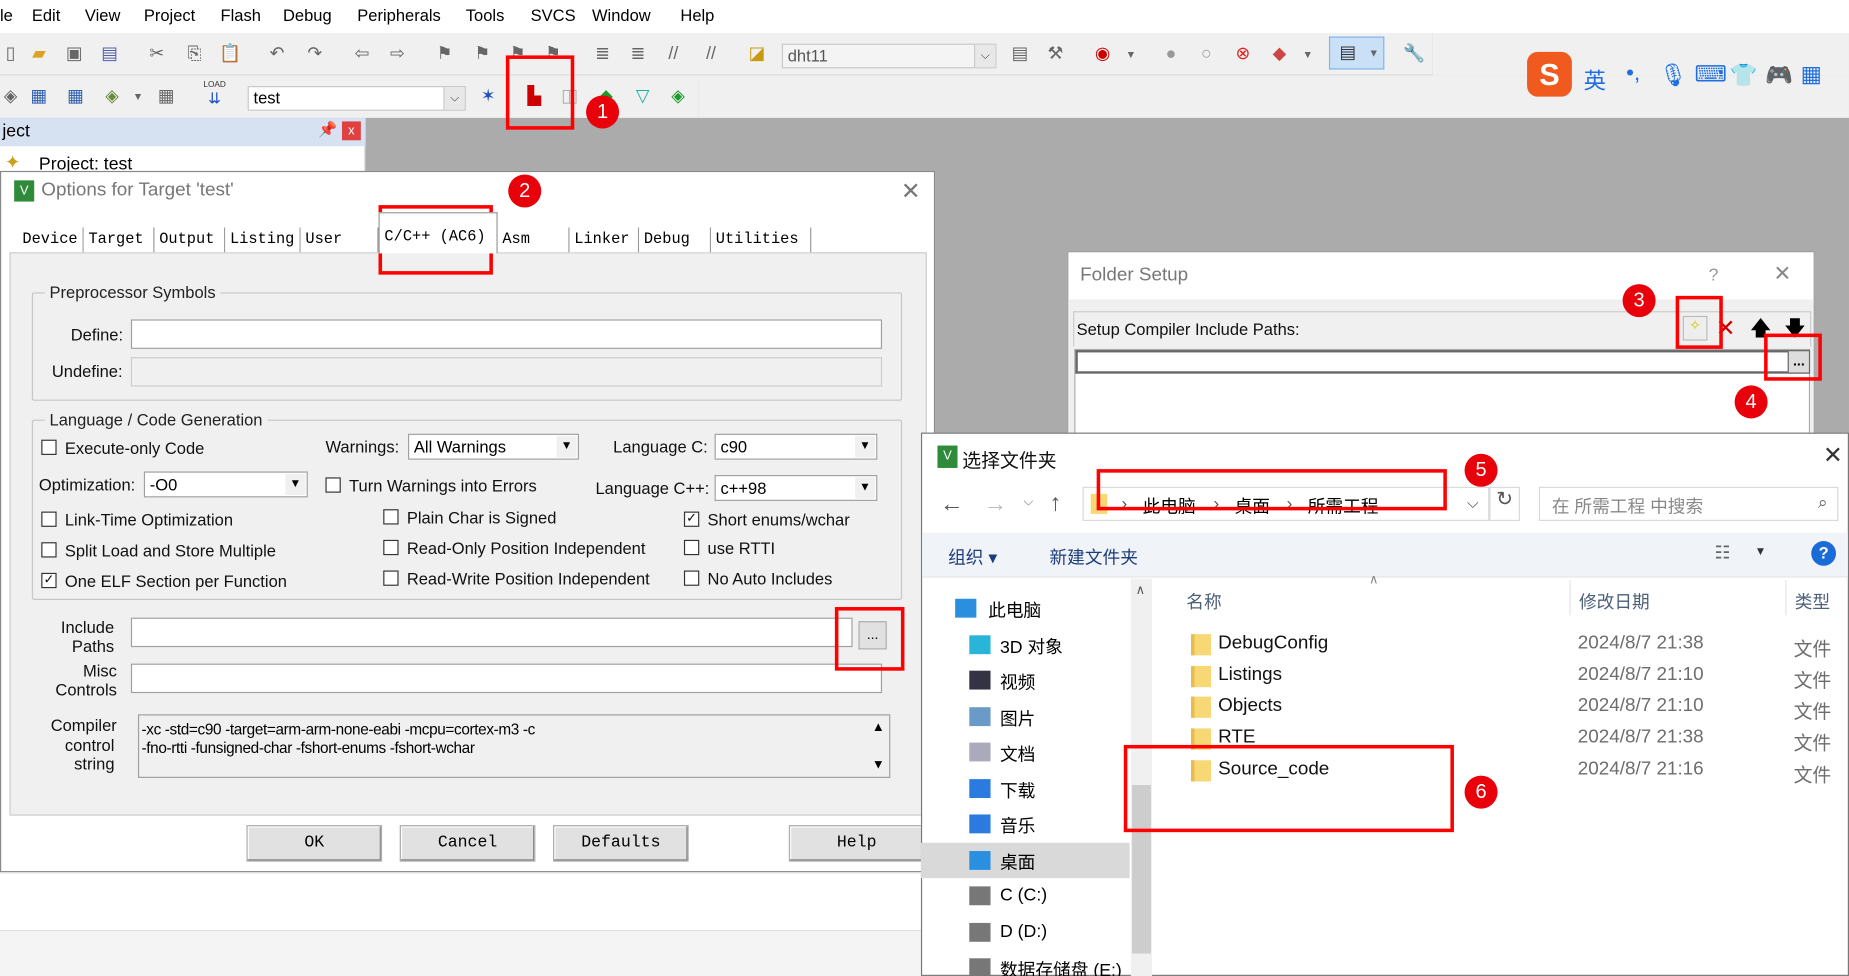 The width and height of the screenshot is (1849, 976). Describe the element at coordinates (1503, 676) in the screenshot. I see `file-row: Listings 2024/8/7 21:10 文件夹` at that location.